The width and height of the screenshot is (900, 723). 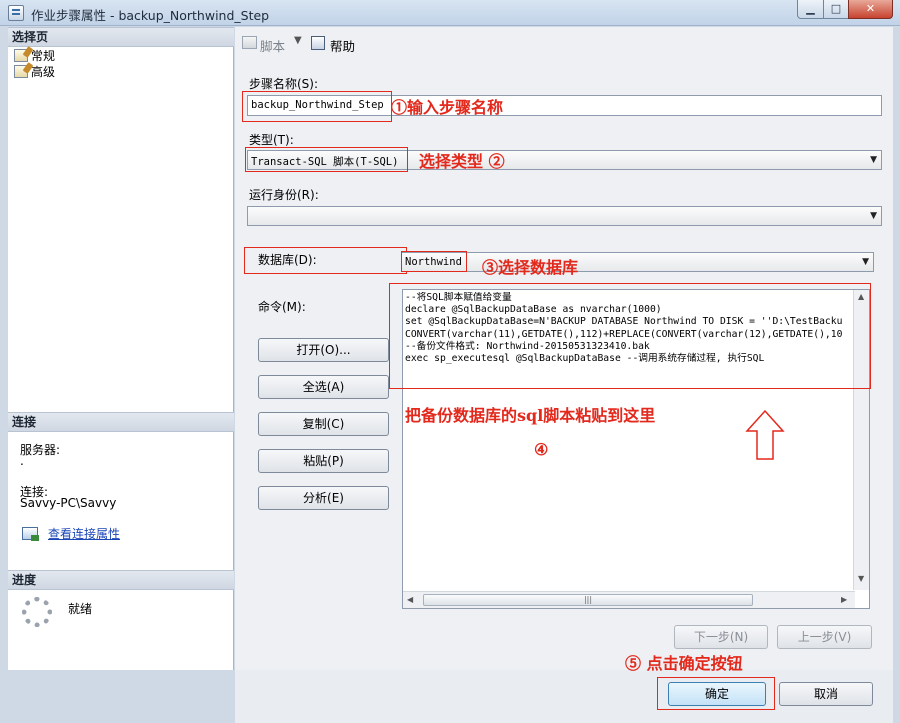 I want to click on maximize-button: □, so click(x=836, y=9).